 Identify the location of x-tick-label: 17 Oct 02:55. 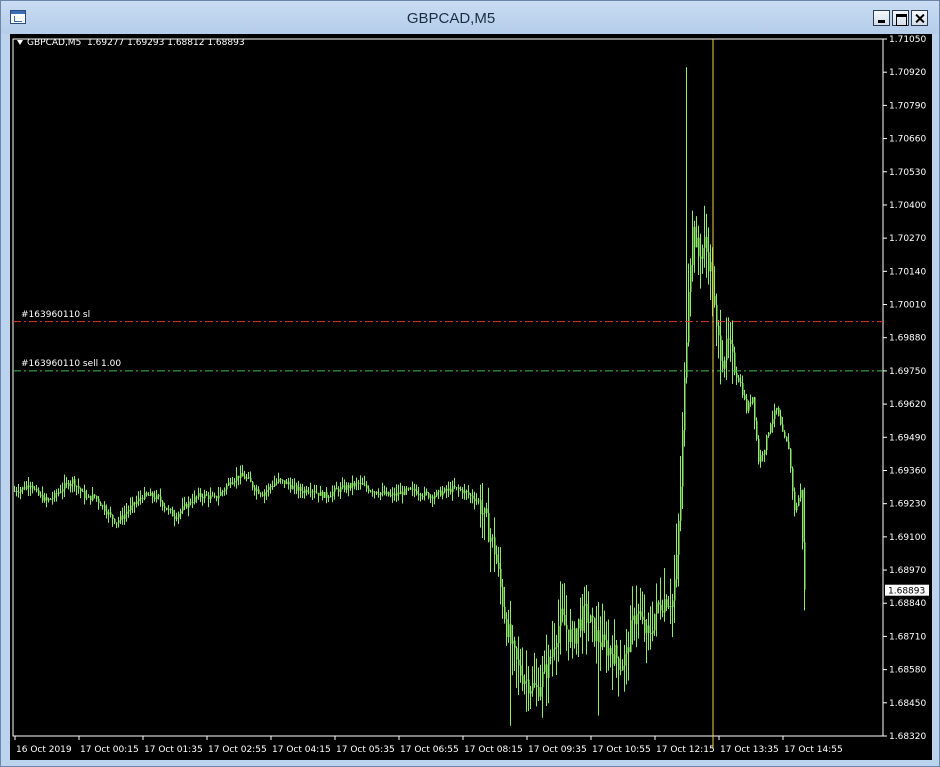
(237, 750).